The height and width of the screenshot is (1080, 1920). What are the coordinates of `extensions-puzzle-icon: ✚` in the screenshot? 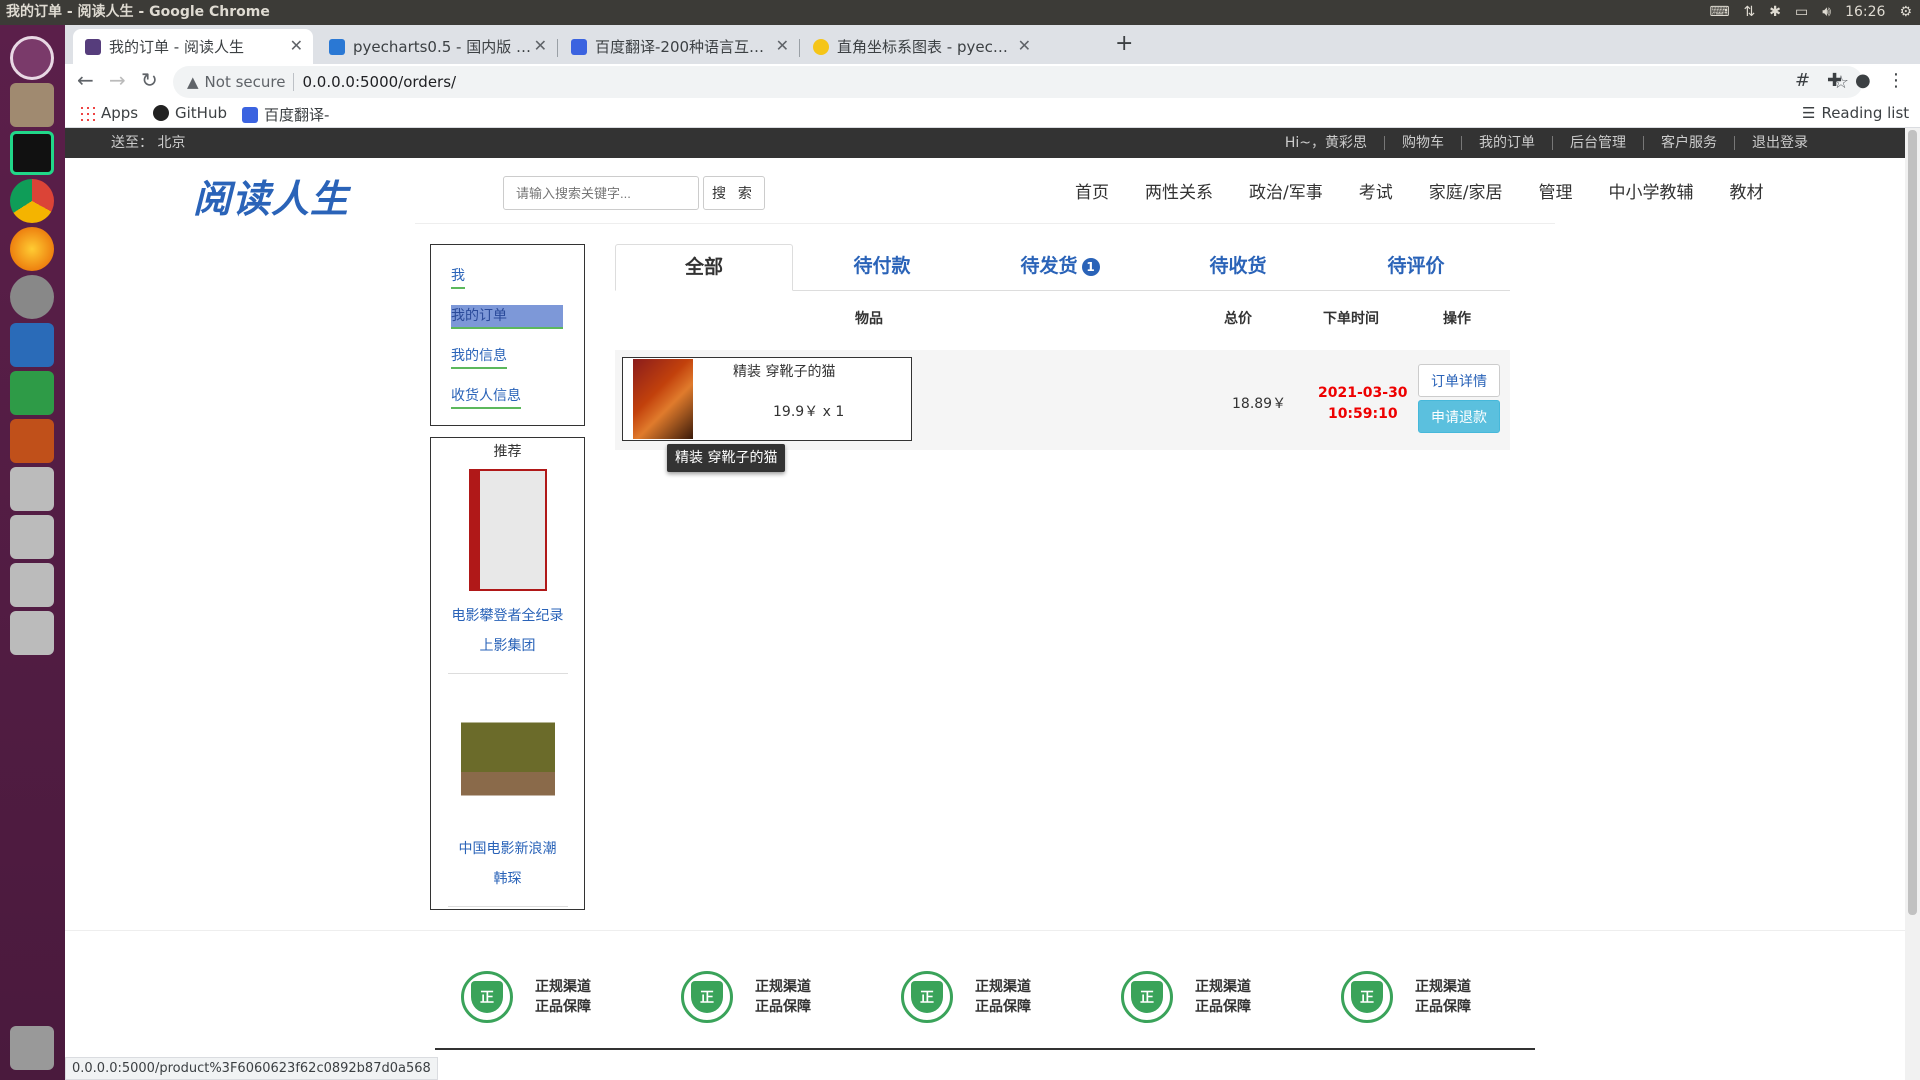 It's located at (1834, 80).